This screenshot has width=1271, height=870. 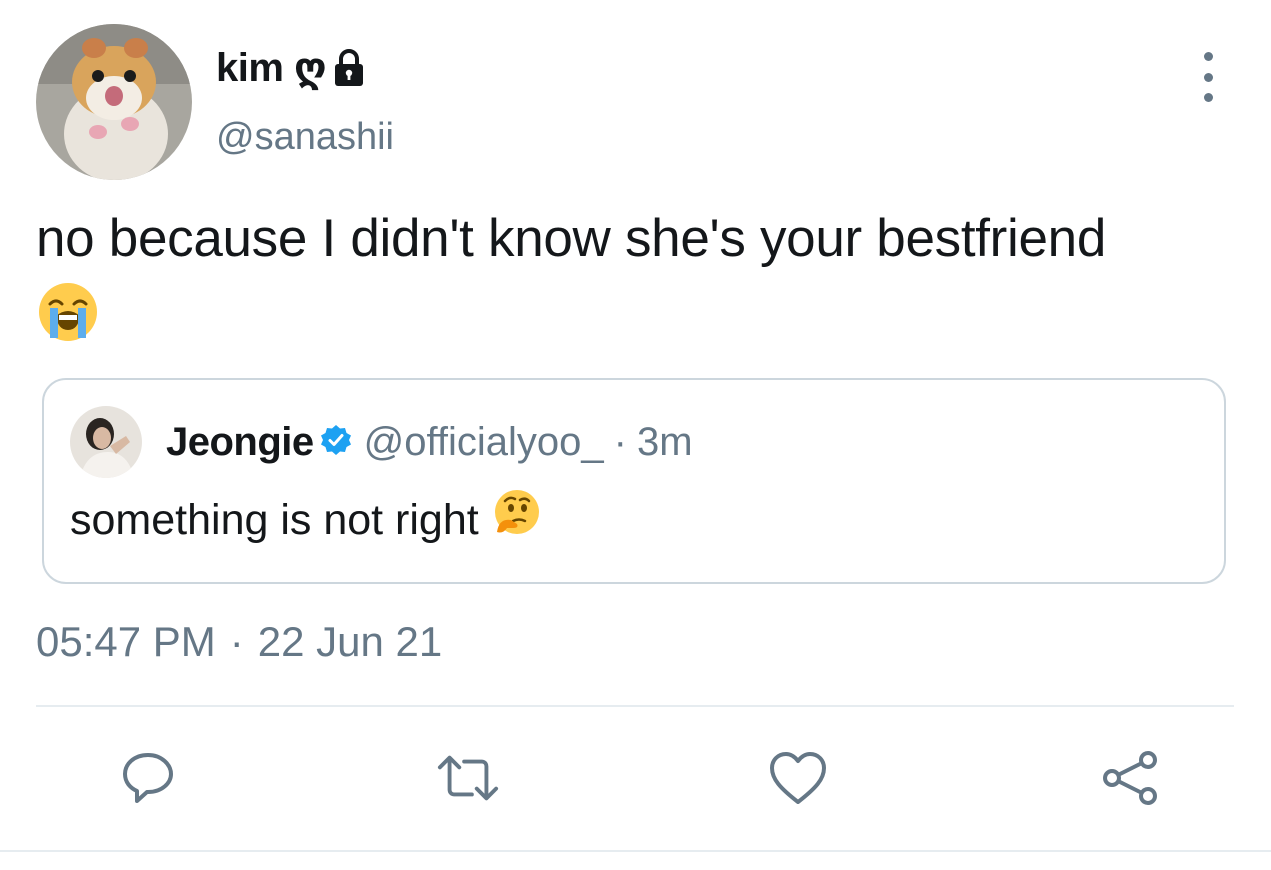 I want to click on author-display-name: kim ღ, so click(x=271, y=68).